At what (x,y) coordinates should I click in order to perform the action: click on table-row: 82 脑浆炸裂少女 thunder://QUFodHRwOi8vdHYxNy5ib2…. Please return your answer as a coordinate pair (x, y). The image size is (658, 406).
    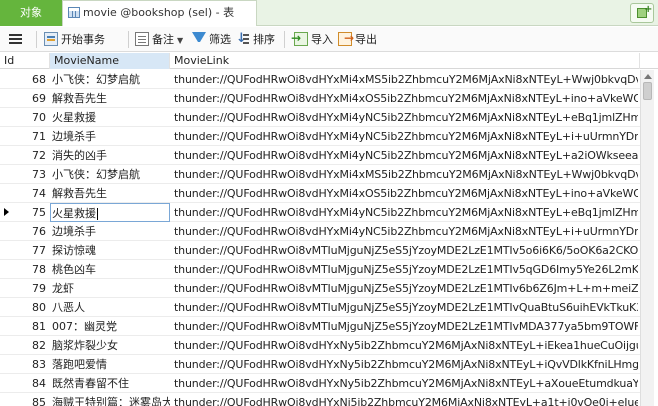
    Looking at the image, I should click on (320, 345).